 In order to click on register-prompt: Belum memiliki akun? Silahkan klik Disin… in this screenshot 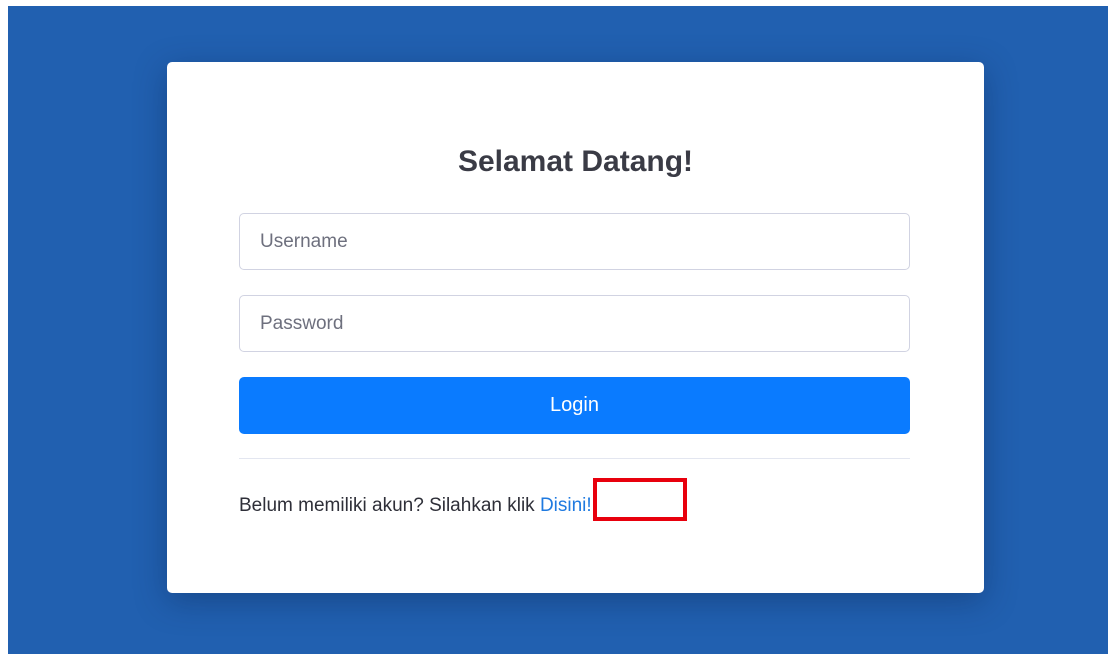, I will do `click(415, 506)`.